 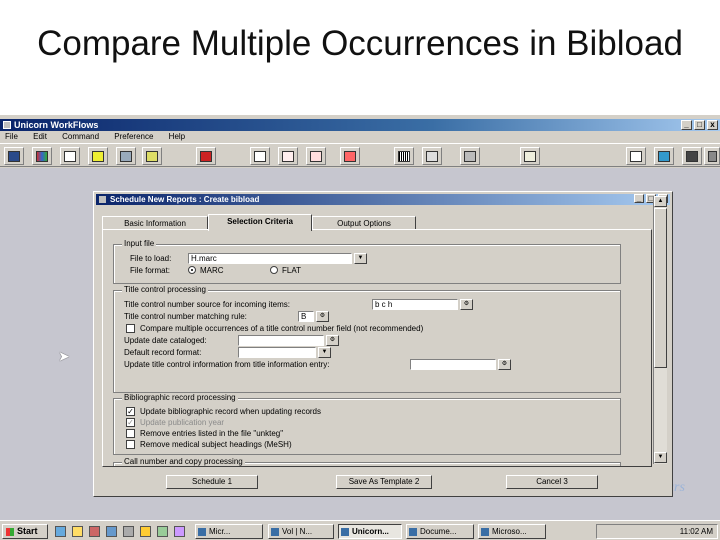 What do you see at coordinates (77, 531) in the screenshot?
I see `folder-icon` at bounding box center [77, 531].